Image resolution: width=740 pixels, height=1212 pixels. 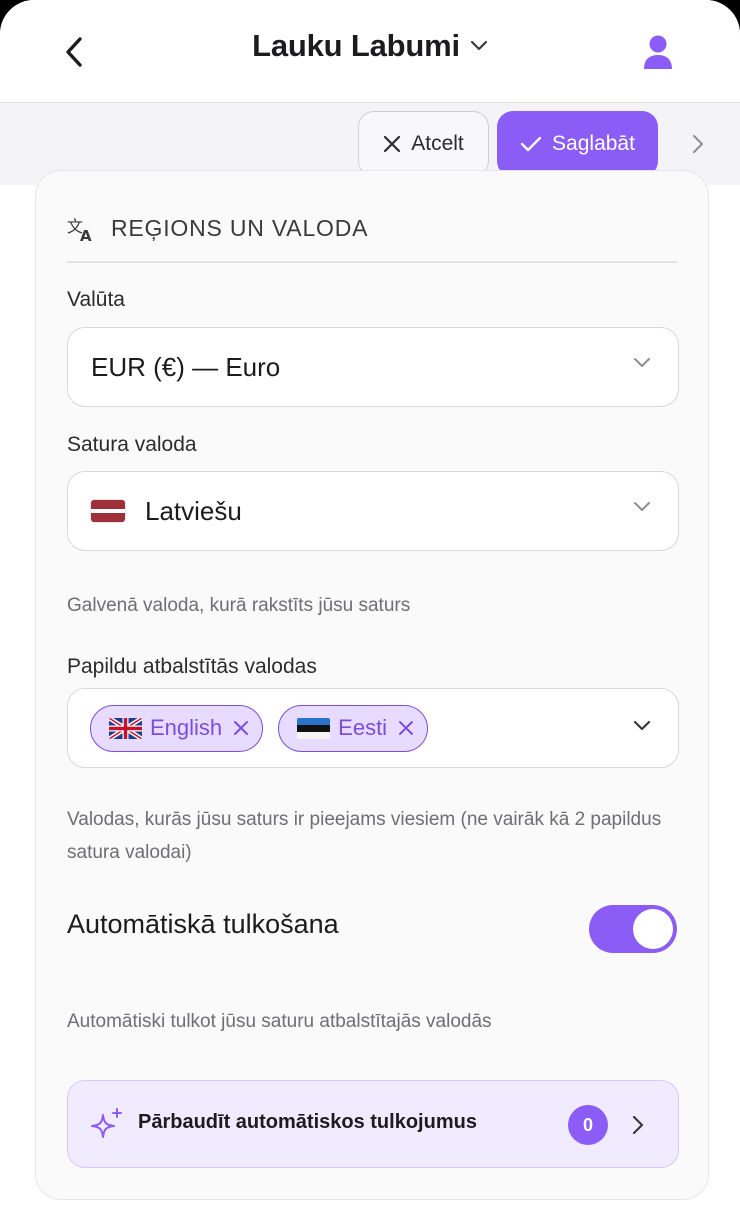 What do you see at coordinates (186, 366) in the screenshot?
I see `currency-value: EUR (€) — Euro` at bounding box center [186, 366].